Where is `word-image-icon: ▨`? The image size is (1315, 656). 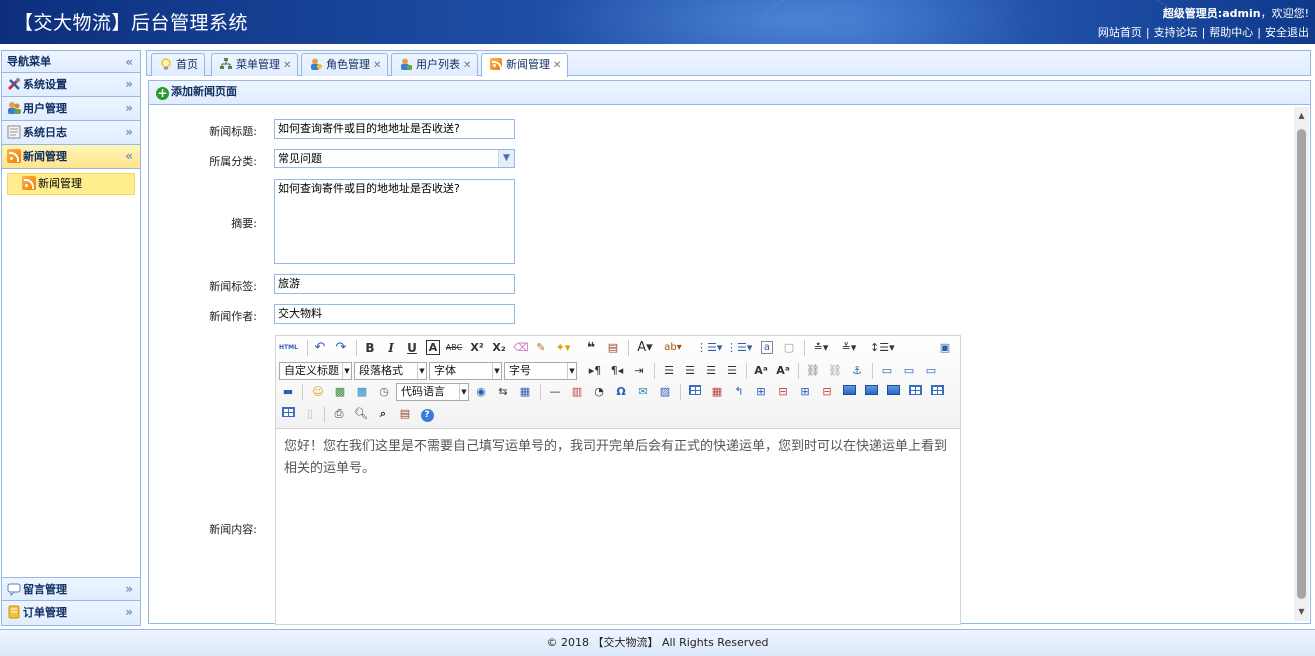
word-image-icon: ▨ is located at coordinates (665, 392).